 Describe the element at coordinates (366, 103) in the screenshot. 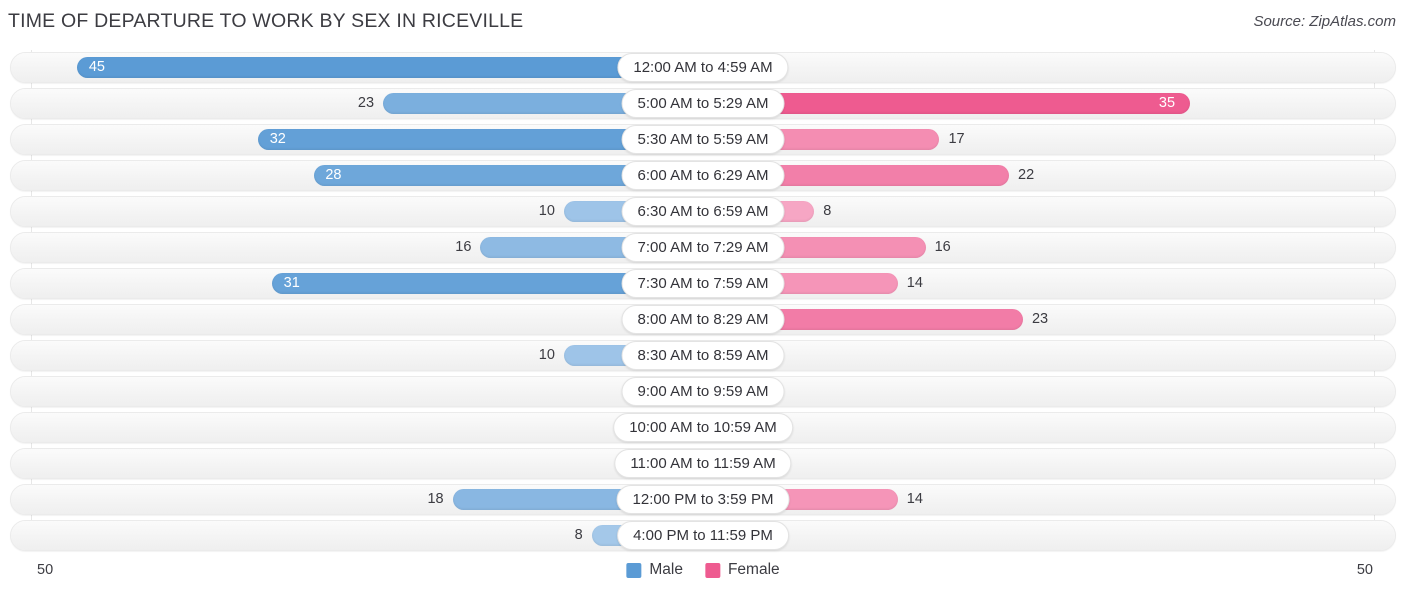

I see `value-label-male: 23` at that location.